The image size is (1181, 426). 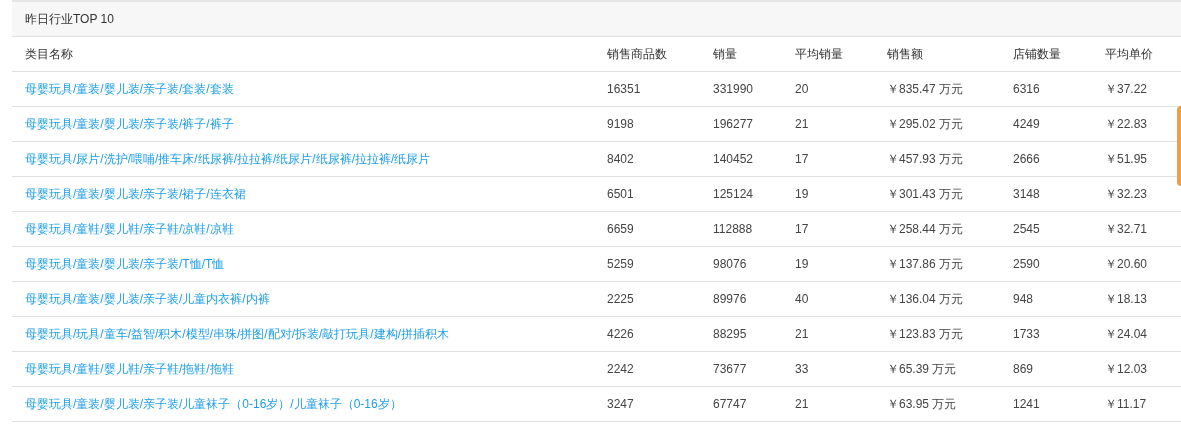 What do you see at coordinates (1027, 334) in the screenshot?
I see `table-cell-text: 1733` at bounding box center [1027, 334].